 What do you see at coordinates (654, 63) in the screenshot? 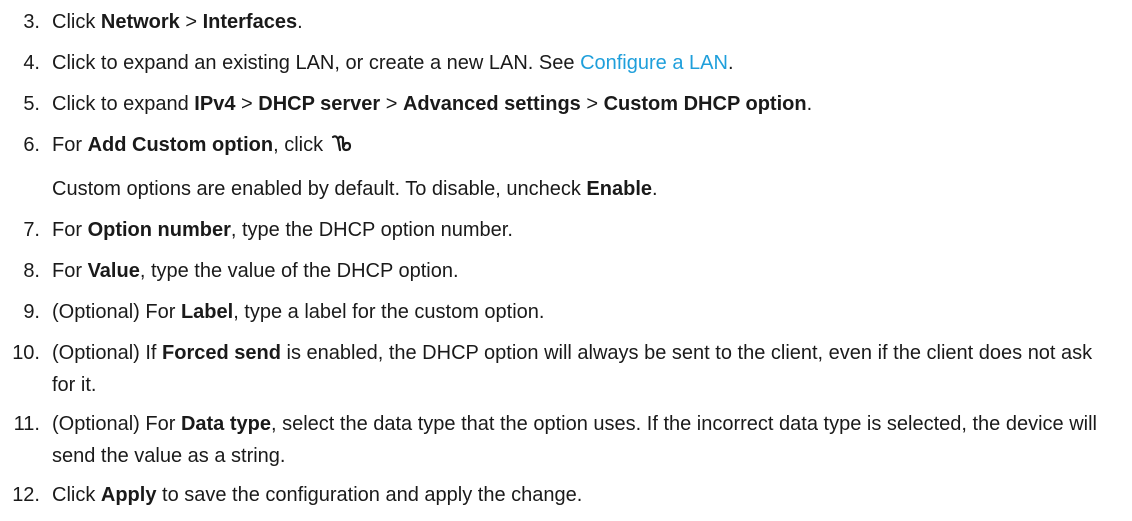
I see `configure-lan-link: Configure a LAN` at bounding box center [654, 63].